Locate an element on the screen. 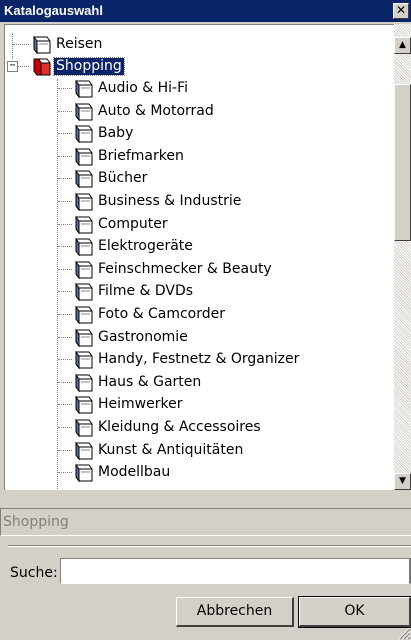  tree-child-item: Auto & Motorrad is located at coordinates (200, 111).